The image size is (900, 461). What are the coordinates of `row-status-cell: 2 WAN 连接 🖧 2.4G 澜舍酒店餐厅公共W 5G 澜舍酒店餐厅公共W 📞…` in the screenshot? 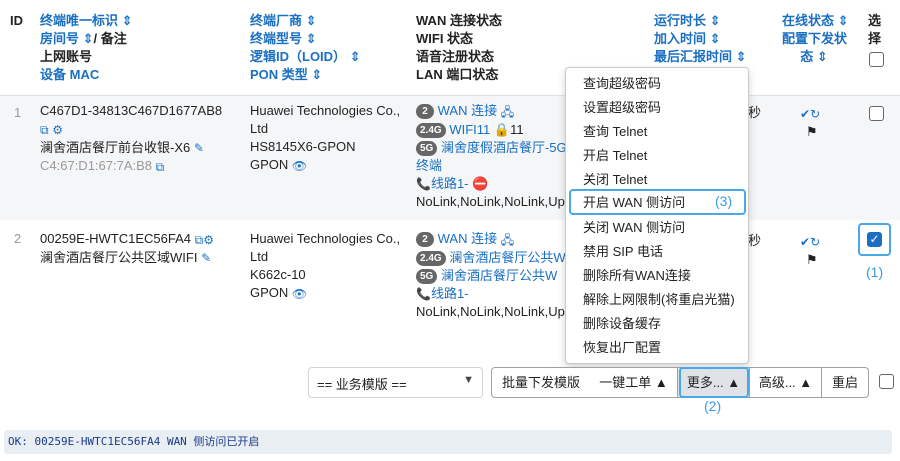 It's located at (491, 275).